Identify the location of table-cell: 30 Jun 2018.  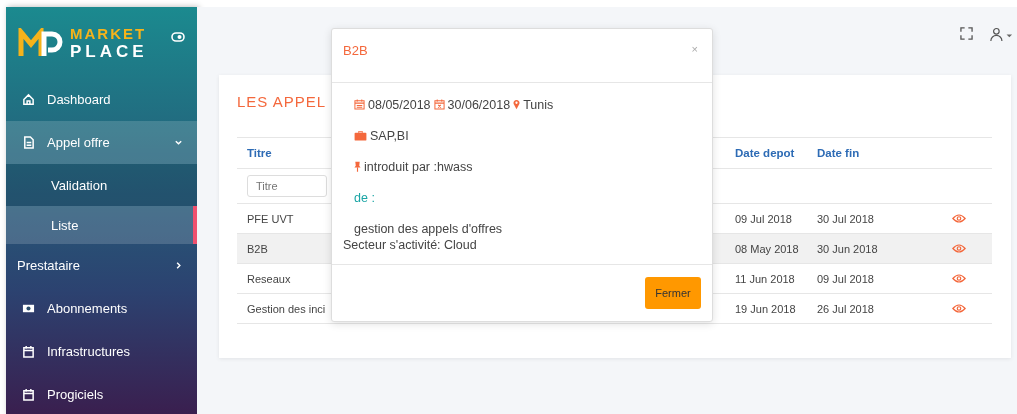
(874, 249).